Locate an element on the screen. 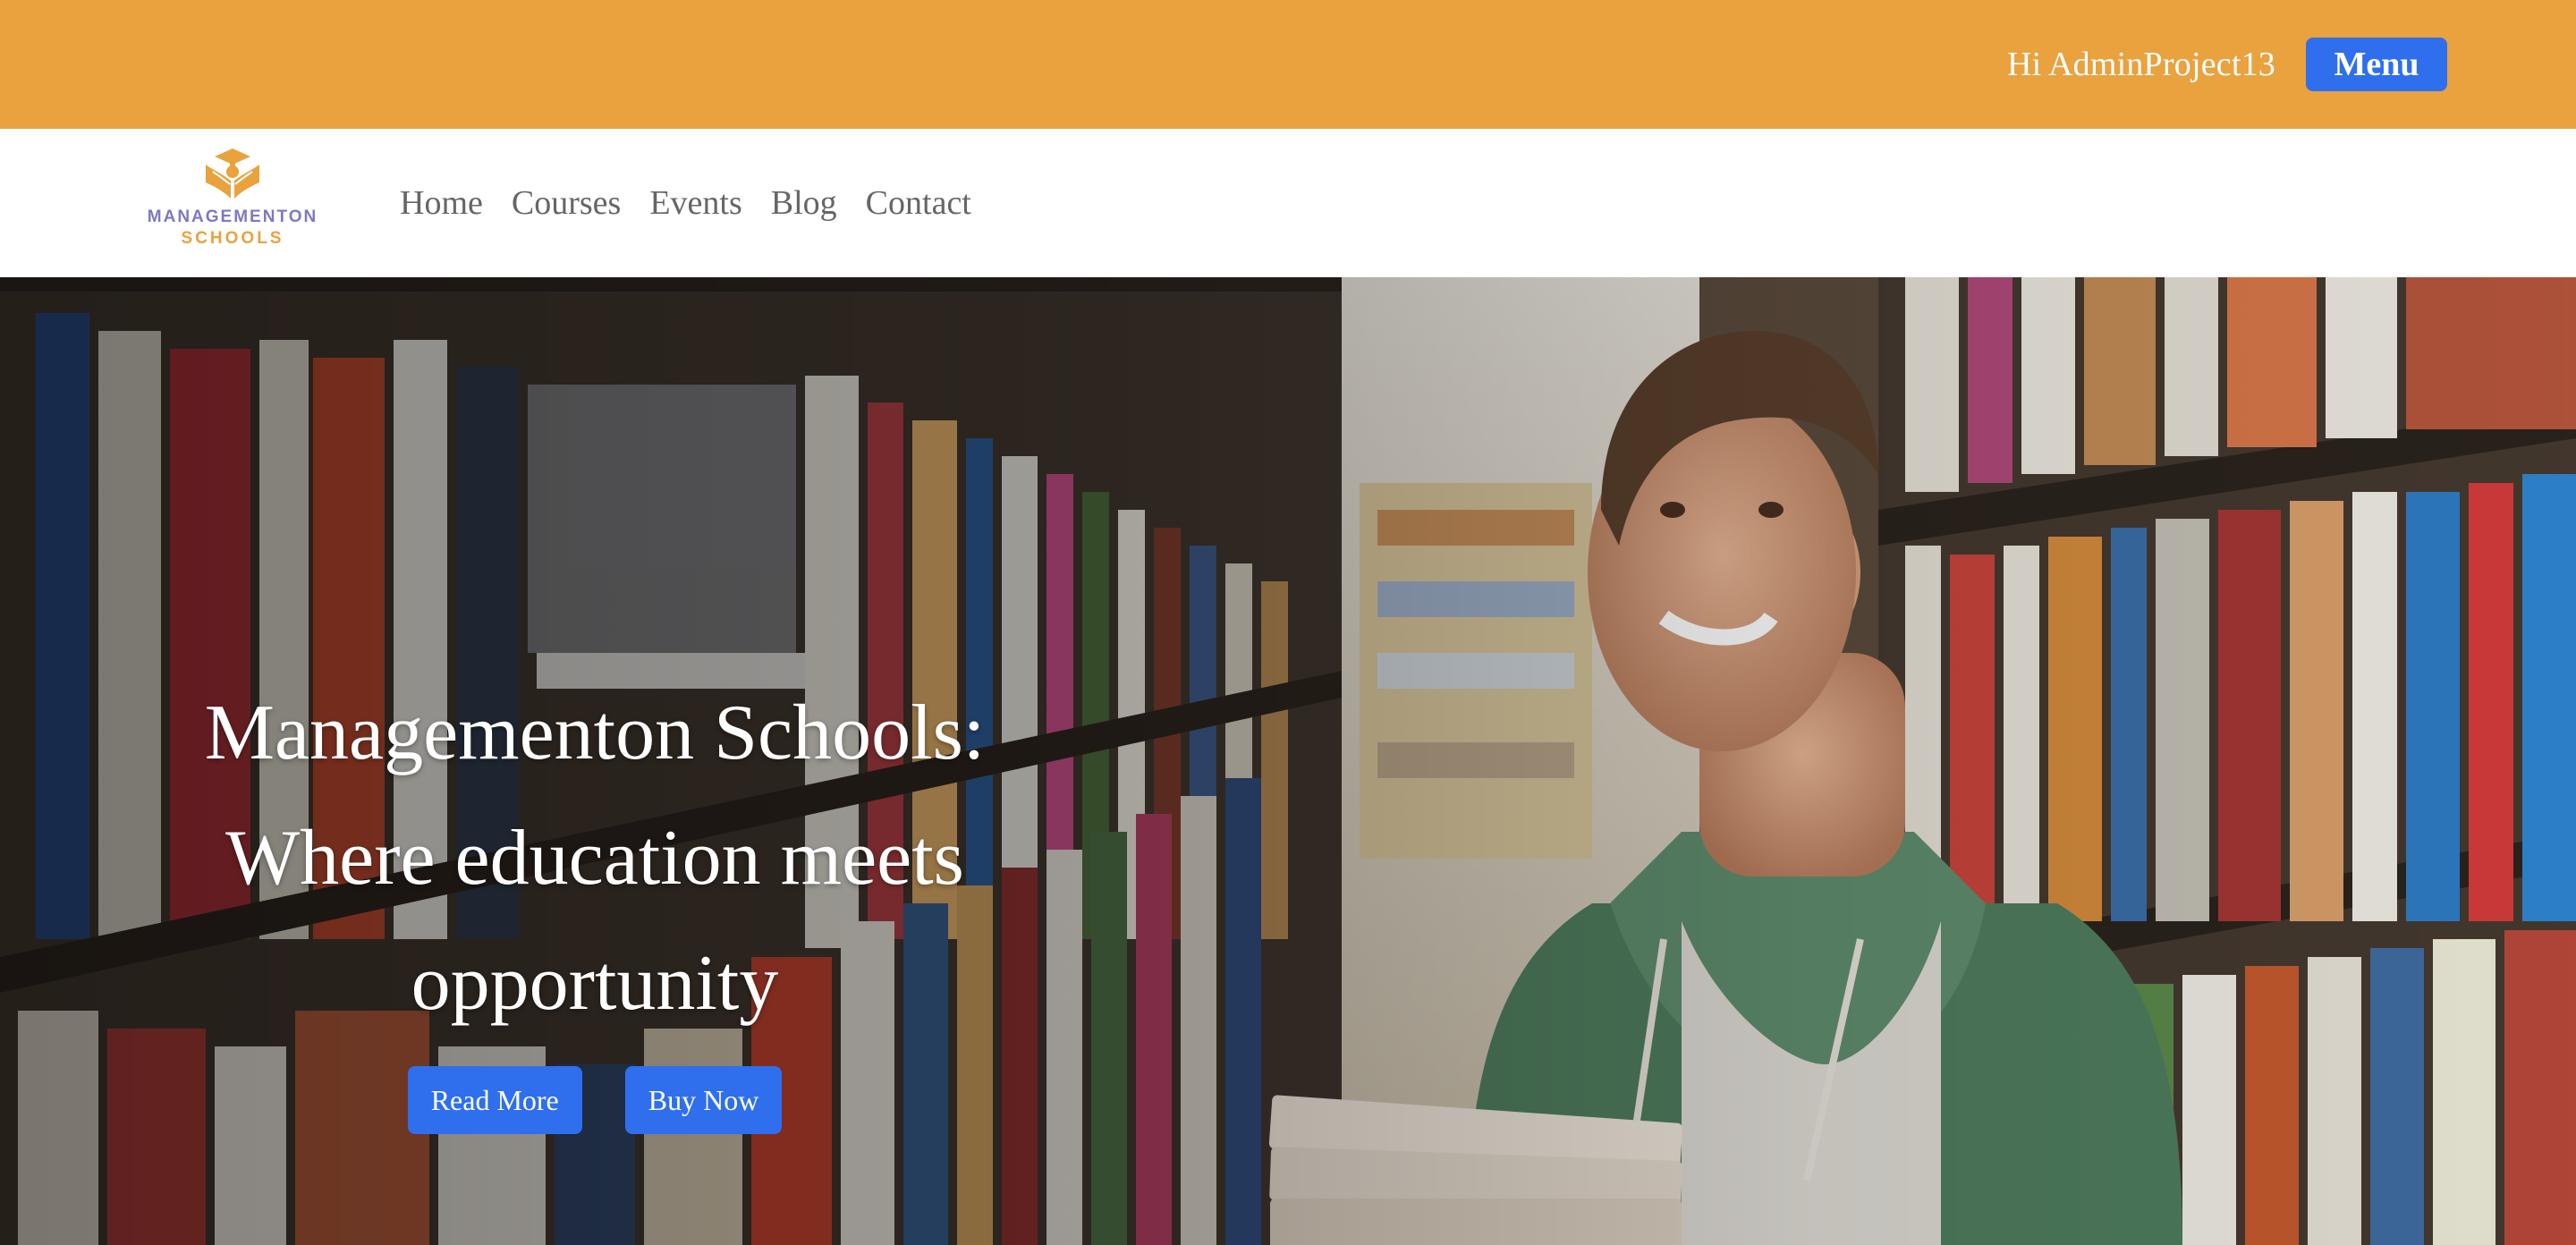 The height and width of the screenshot is (1245, 2576). nav-link-blog: Blog is located at coordinates (804, 203).